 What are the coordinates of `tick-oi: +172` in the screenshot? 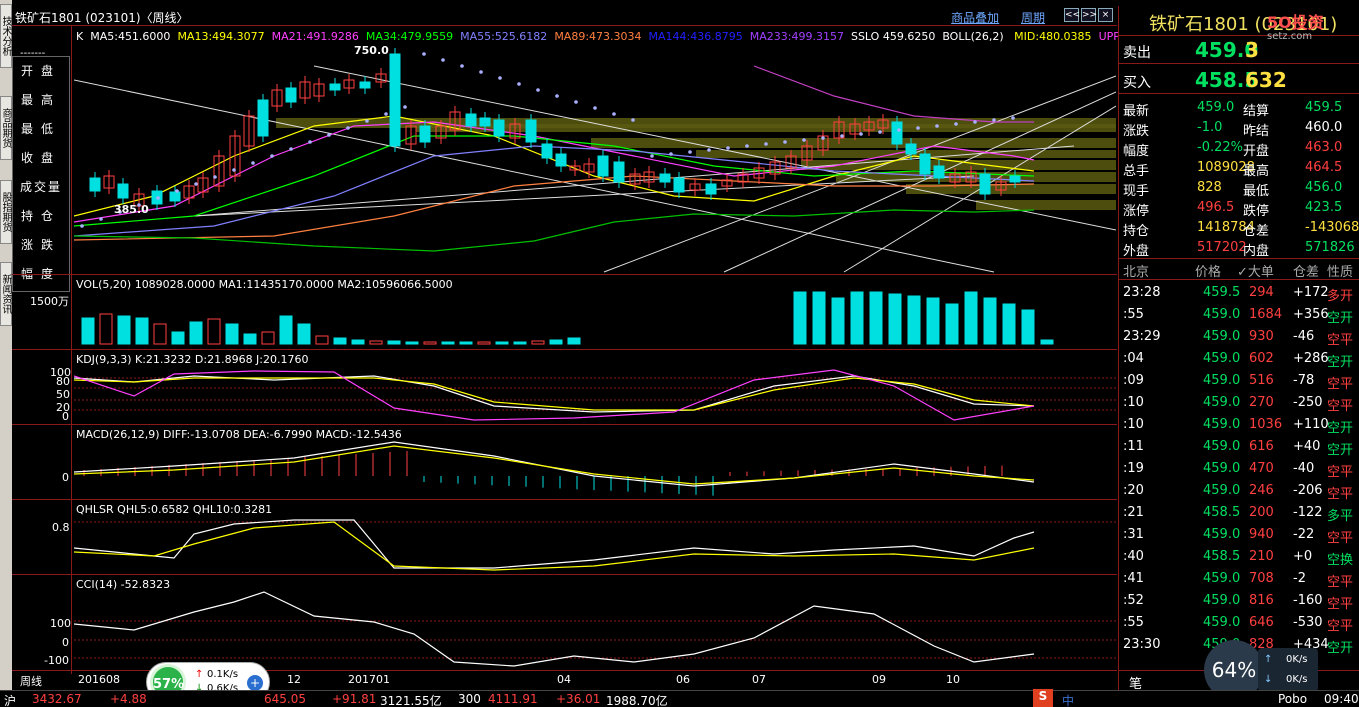 It's located at (1311, 292).